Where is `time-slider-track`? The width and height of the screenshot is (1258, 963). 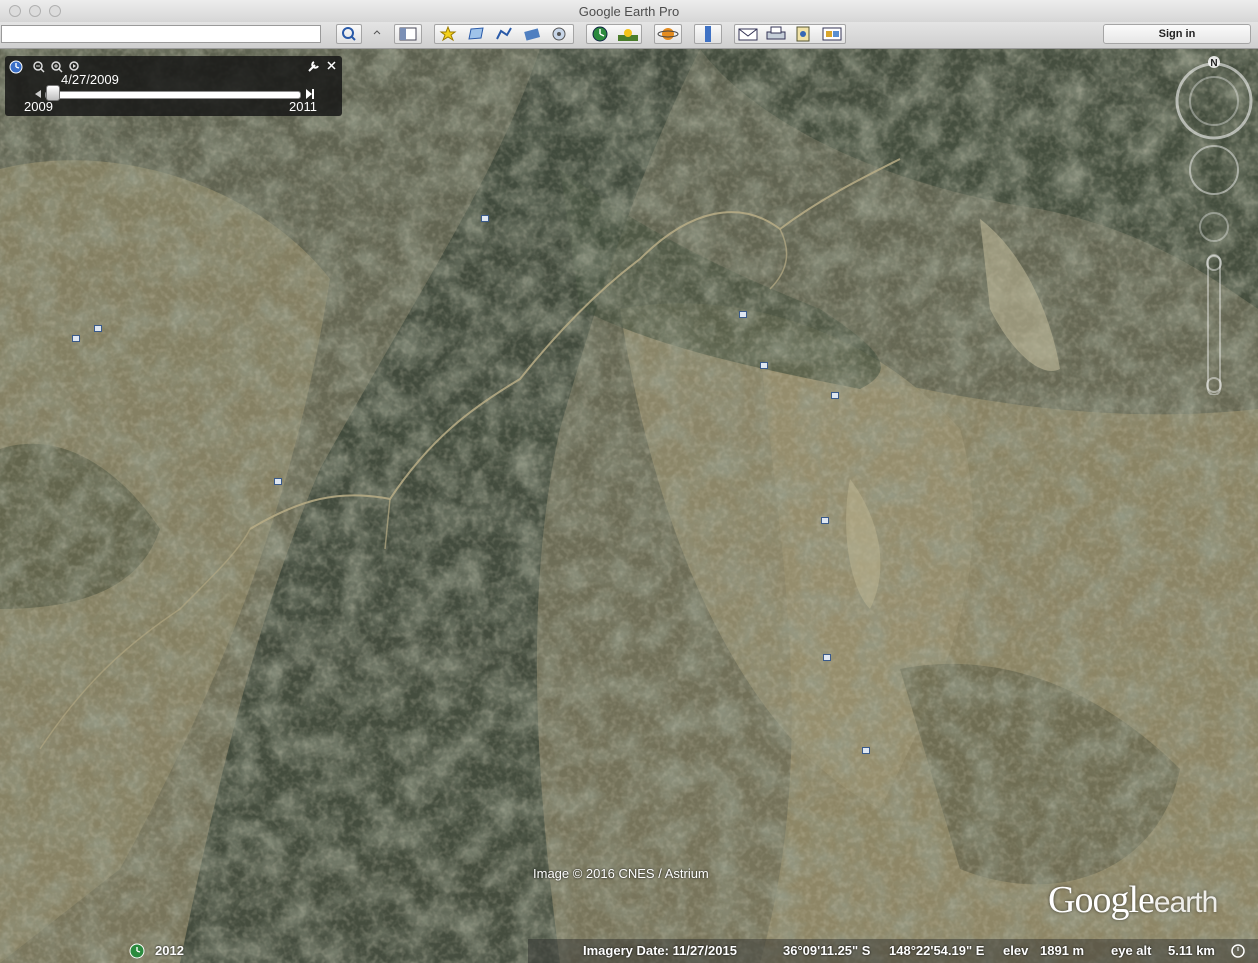
time-slider-track is located at coordinates (173, 95).